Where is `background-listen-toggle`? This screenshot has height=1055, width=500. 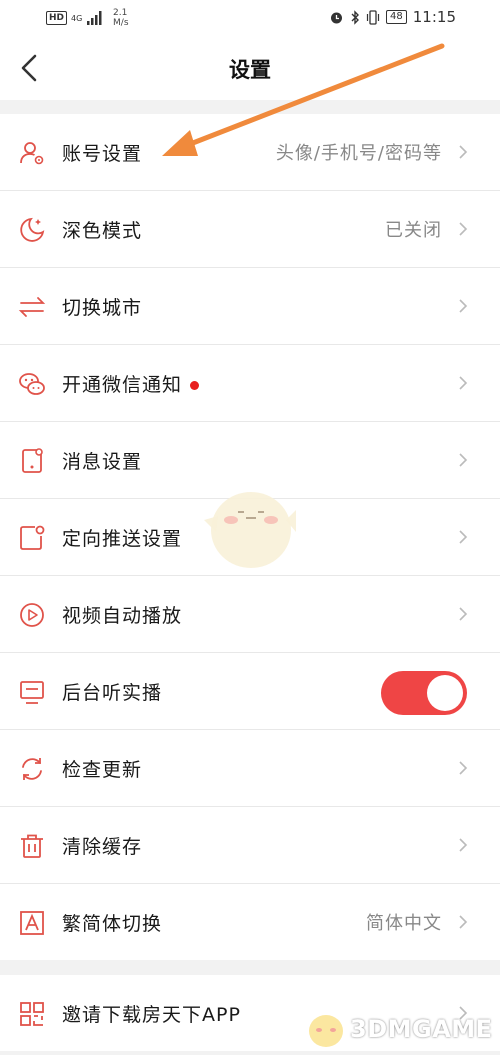 background-listen-toggle is located at coordinates (424, 693).